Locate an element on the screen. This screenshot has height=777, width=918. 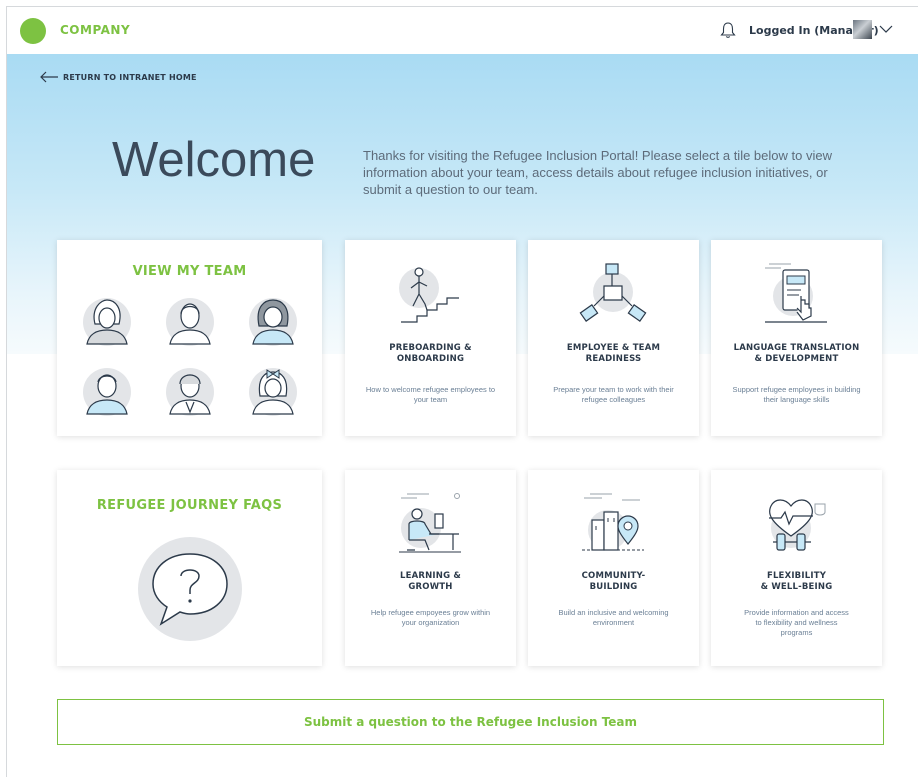
learning-desc-line1: Help refugee empoyees grow within is located at coordinates (430, 612).